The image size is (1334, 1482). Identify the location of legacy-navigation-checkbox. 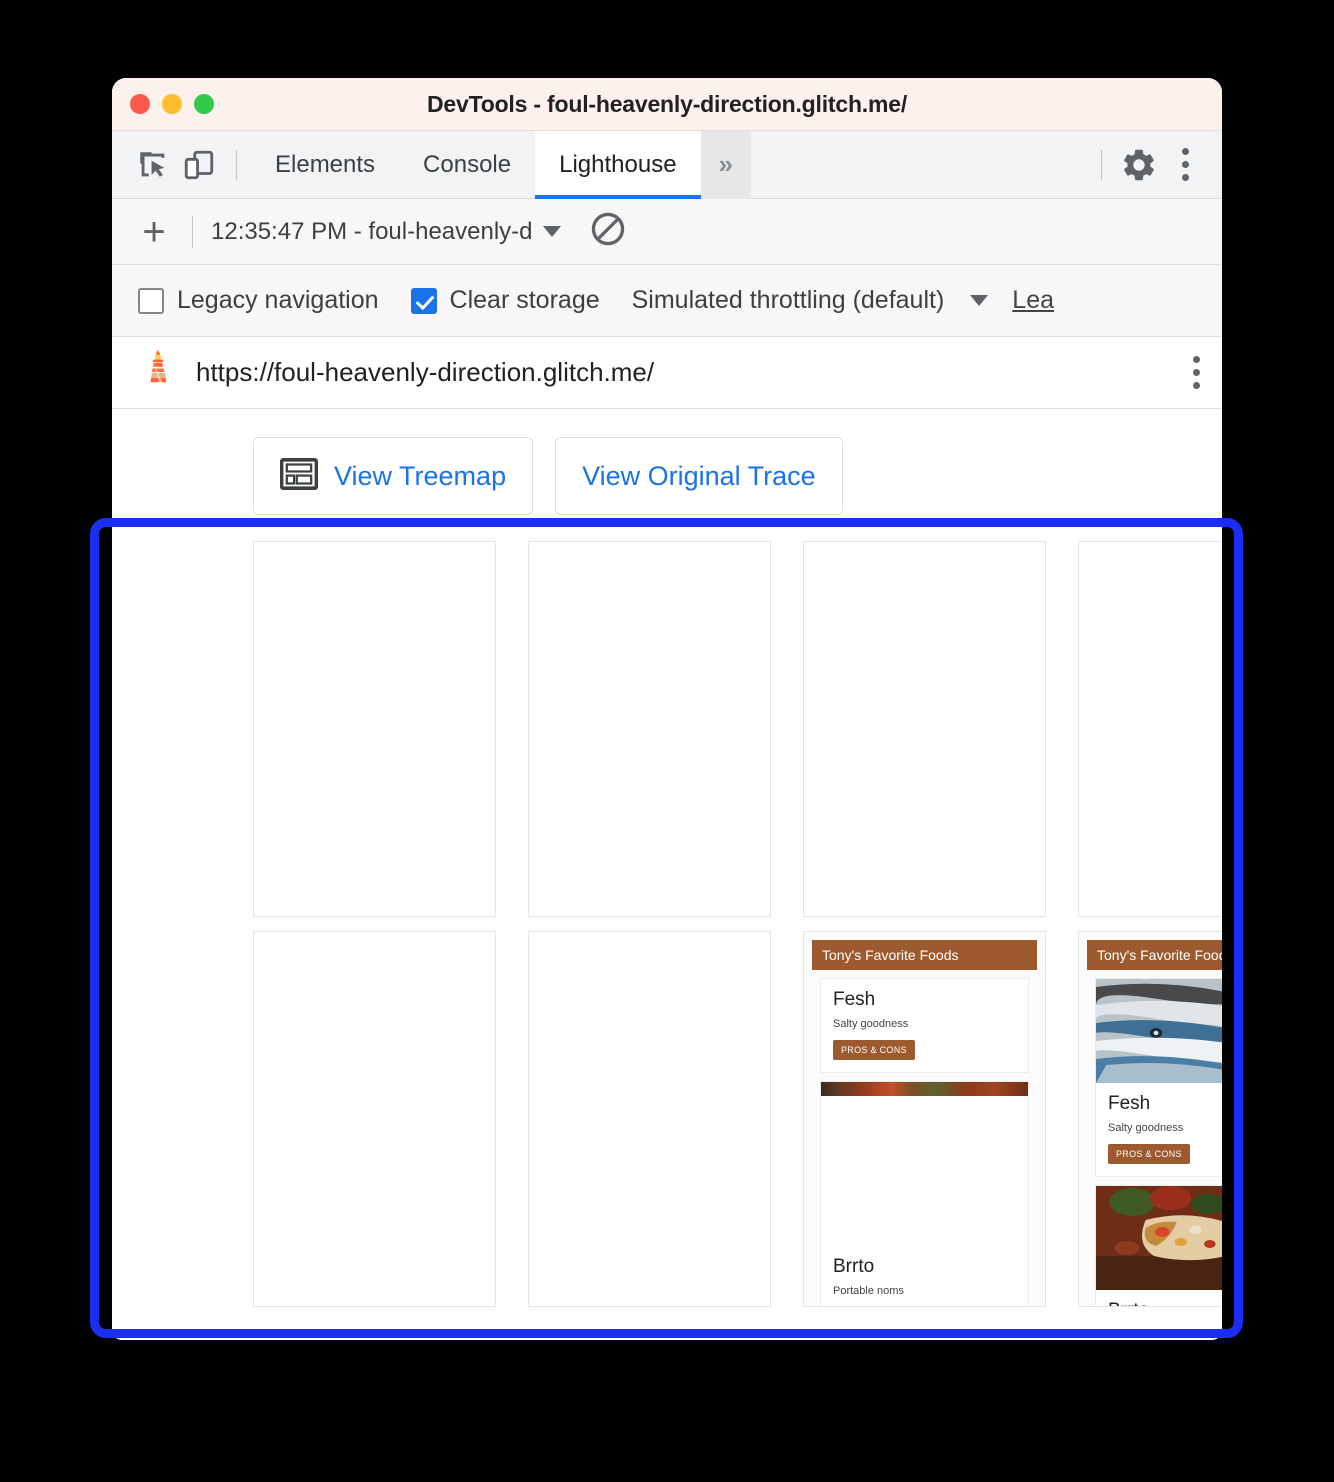
(151, 300).